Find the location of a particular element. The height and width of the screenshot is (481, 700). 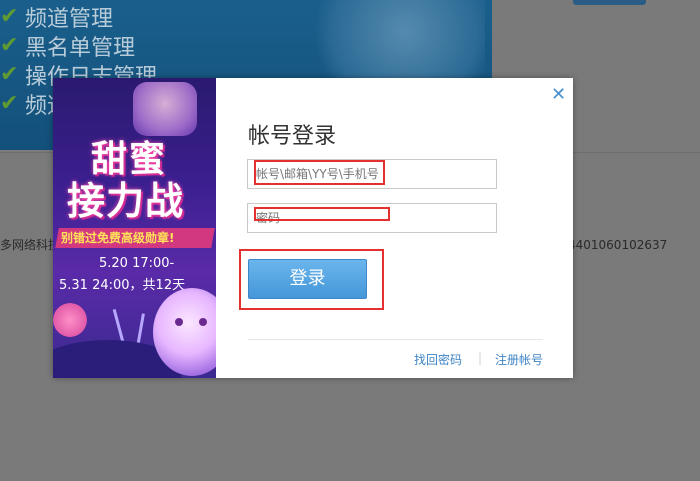

login-button: 登录 is located at coordinates (307, 279).